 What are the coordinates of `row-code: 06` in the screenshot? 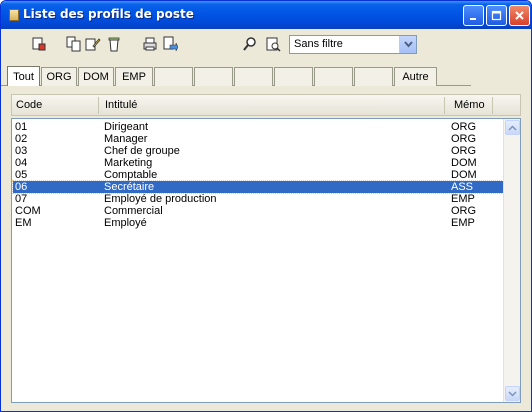 It's located at (21, 187).